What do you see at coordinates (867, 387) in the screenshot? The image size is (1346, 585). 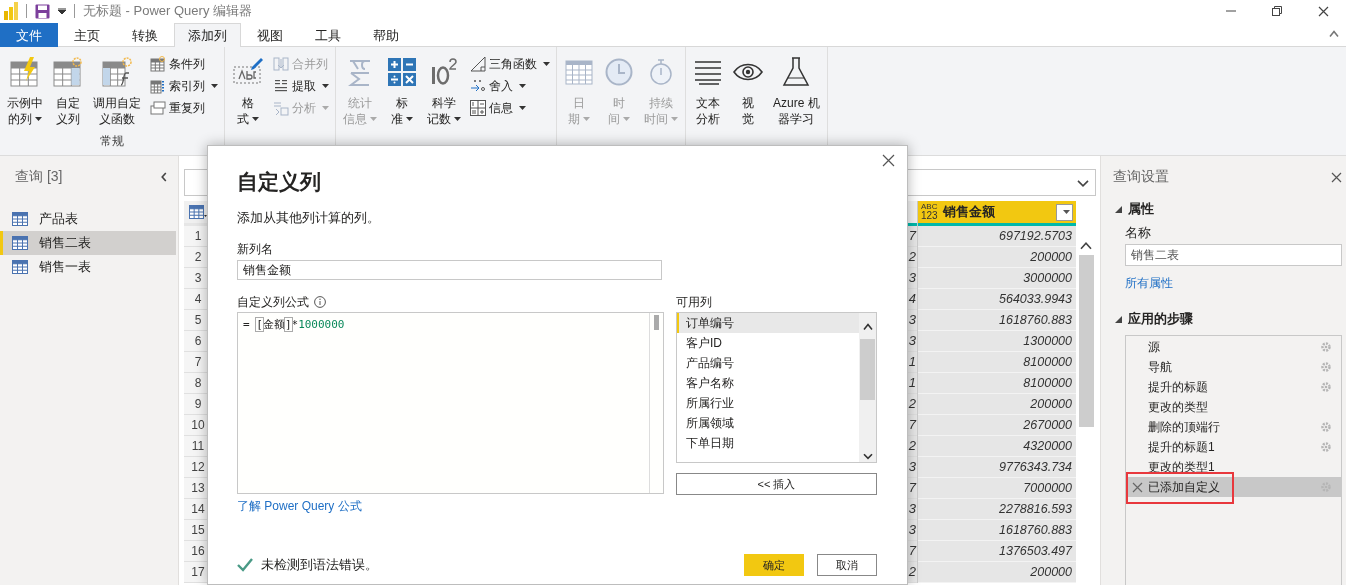 I see `scrollbar` at bounding box center [867, 387].